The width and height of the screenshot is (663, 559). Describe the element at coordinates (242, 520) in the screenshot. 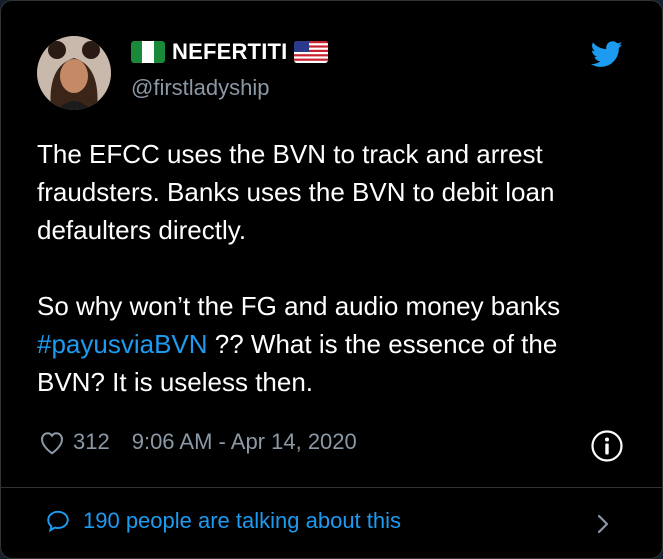

I see `talking-about-text: 190 people are talking about this` at that location.